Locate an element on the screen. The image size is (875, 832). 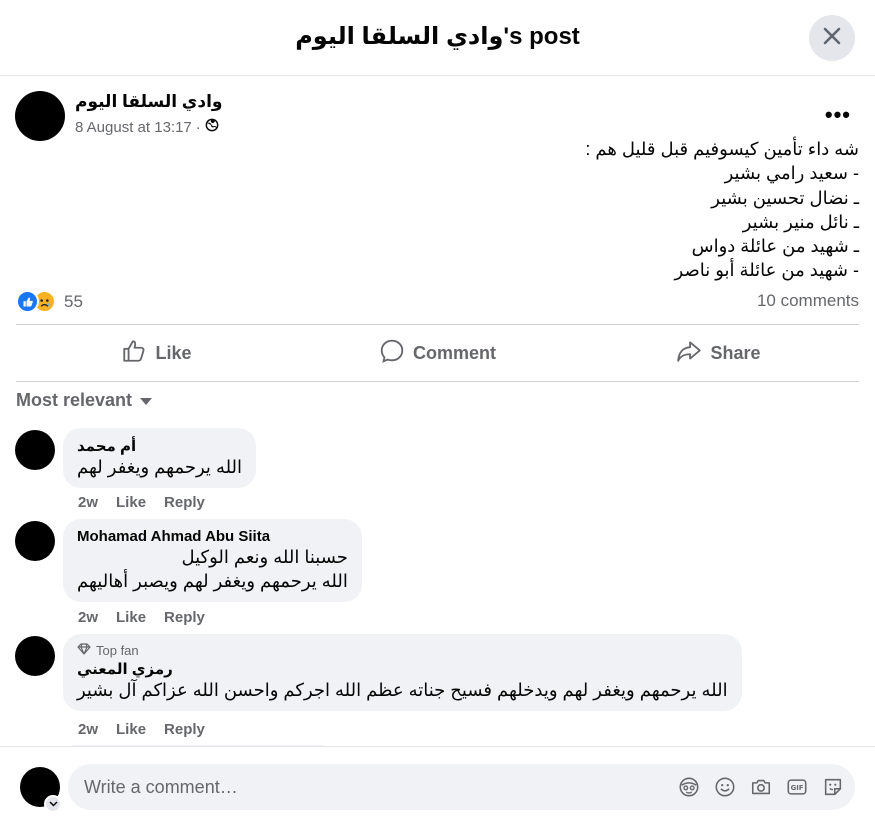
comment-bubble: أم محمد الله يرحمهم ويغفر لهم is located at coordinates (160, 458).